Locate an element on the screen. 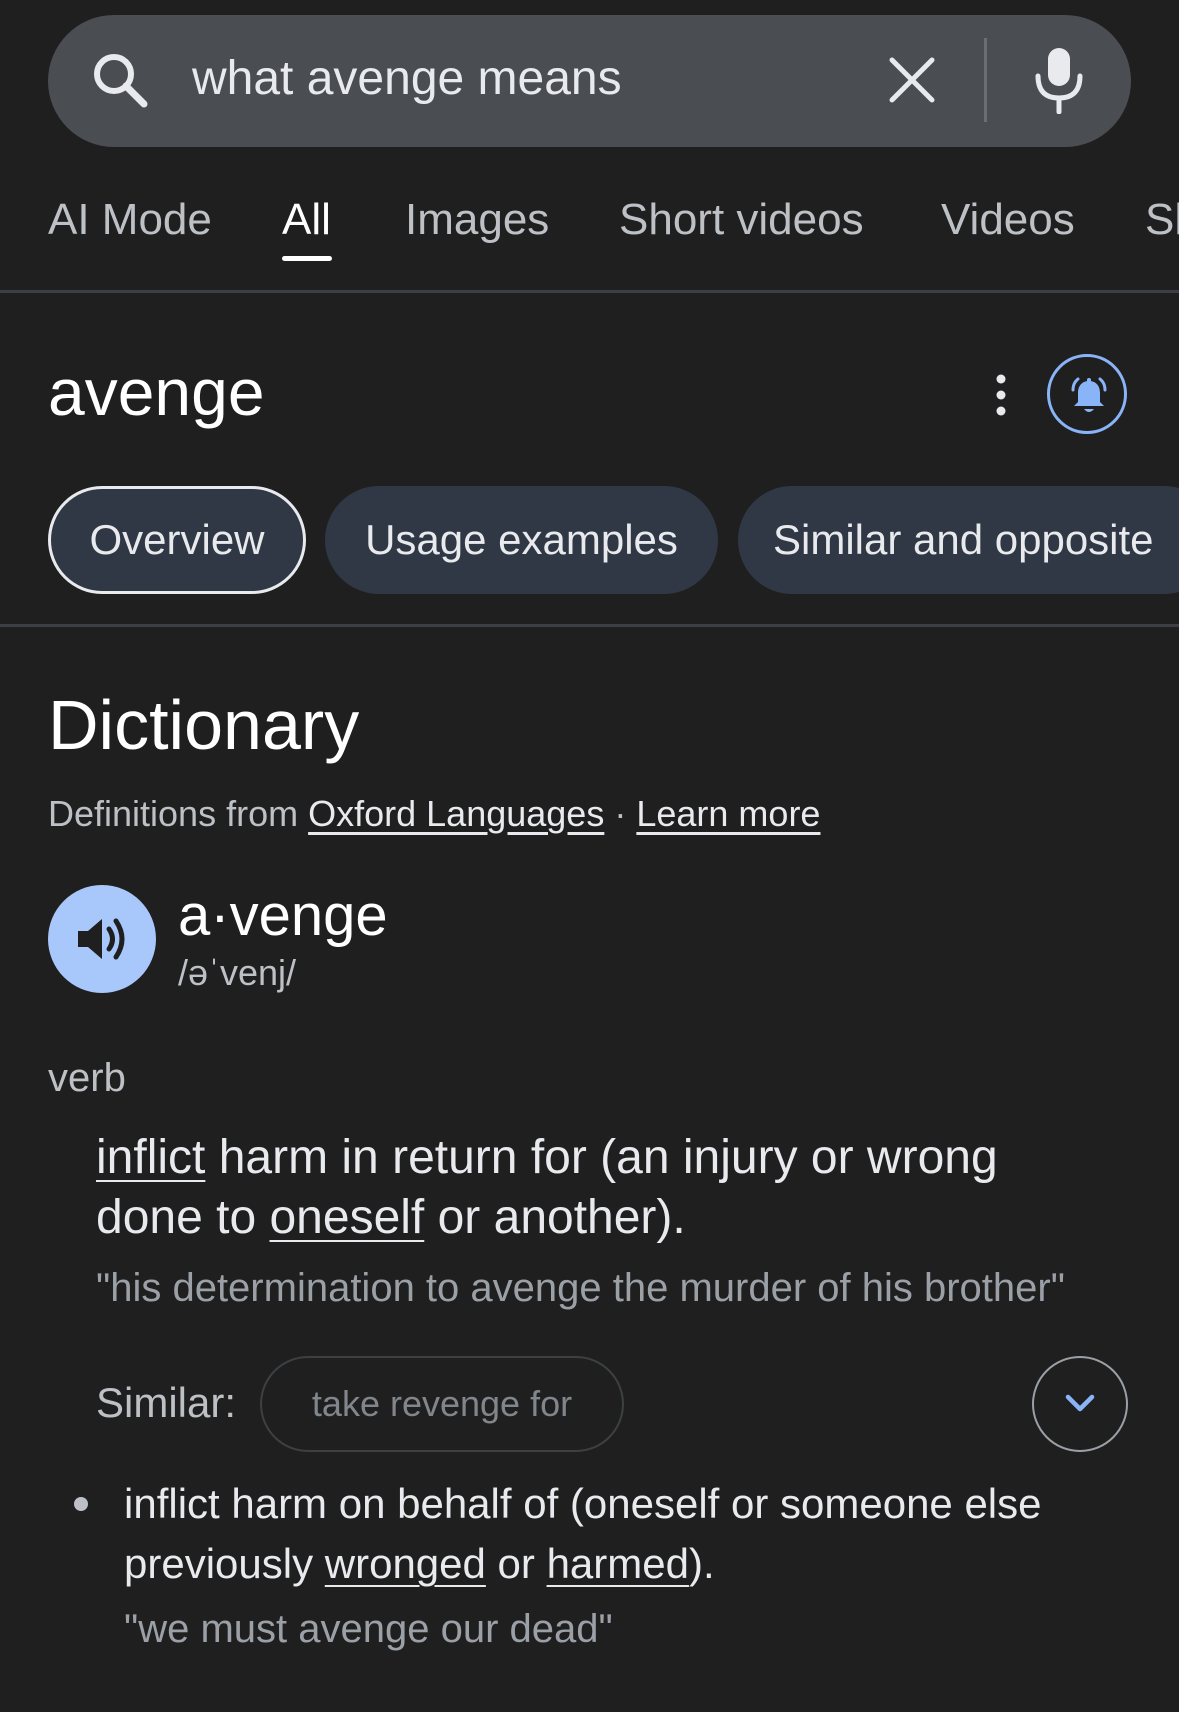 This screenshot has height=1712, width=1179. search-divider is located at coordinates (985, 80).